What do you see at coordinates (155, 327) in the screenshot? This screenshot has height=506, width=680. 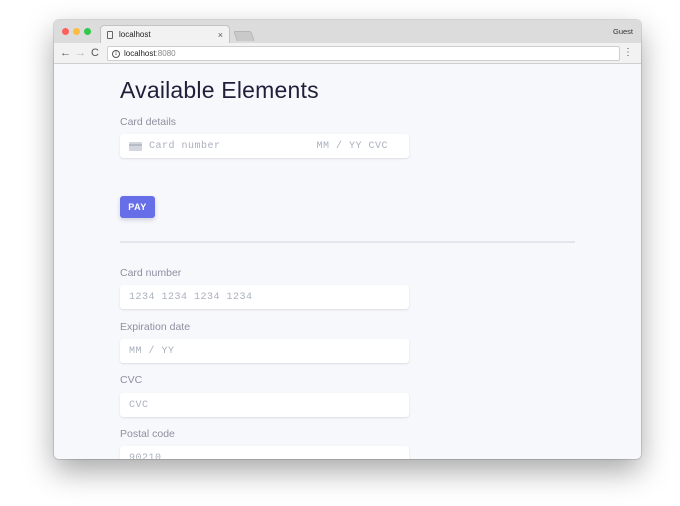 I see `expiration-date-label: Expiration date` at bounding box center [155, 327].